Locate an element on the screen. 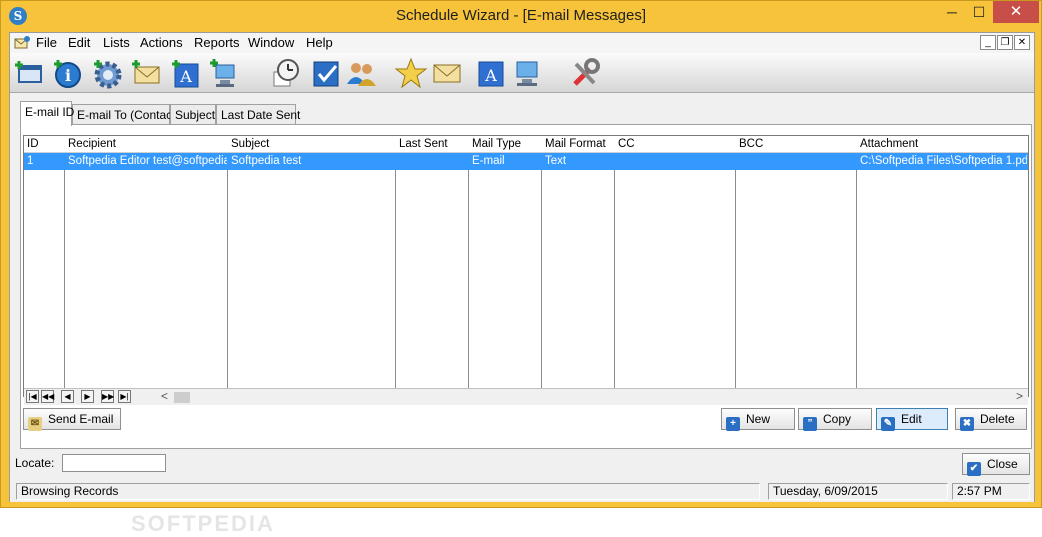 The height and width of the screenshot is (537, 1042). menu-edit: Edit is located at coordinates (79, 42).